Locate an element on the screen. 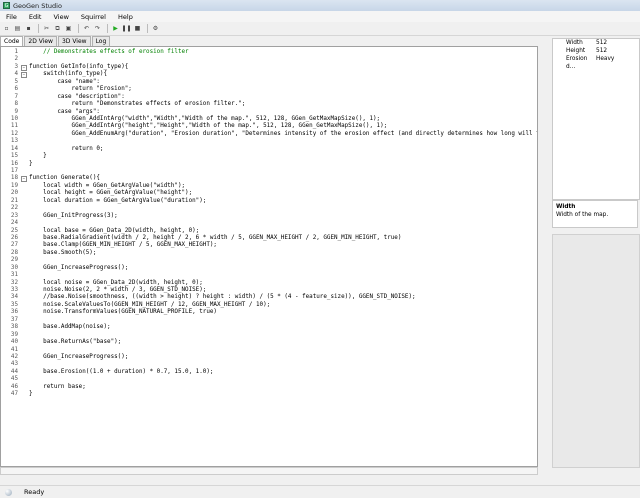 This screenshot has width=640, height=498. code-line: 42 GGen_IncreaseProgress(); is located at coordinates (274, 357).